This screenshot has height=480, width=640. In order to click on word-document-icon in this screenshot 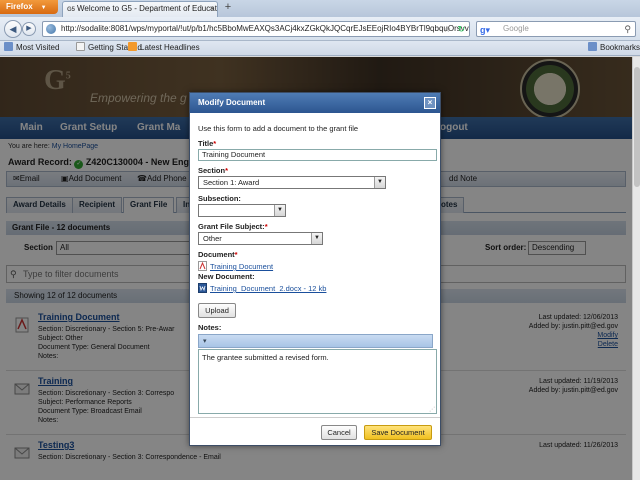, I will do `click(202, 288)`.